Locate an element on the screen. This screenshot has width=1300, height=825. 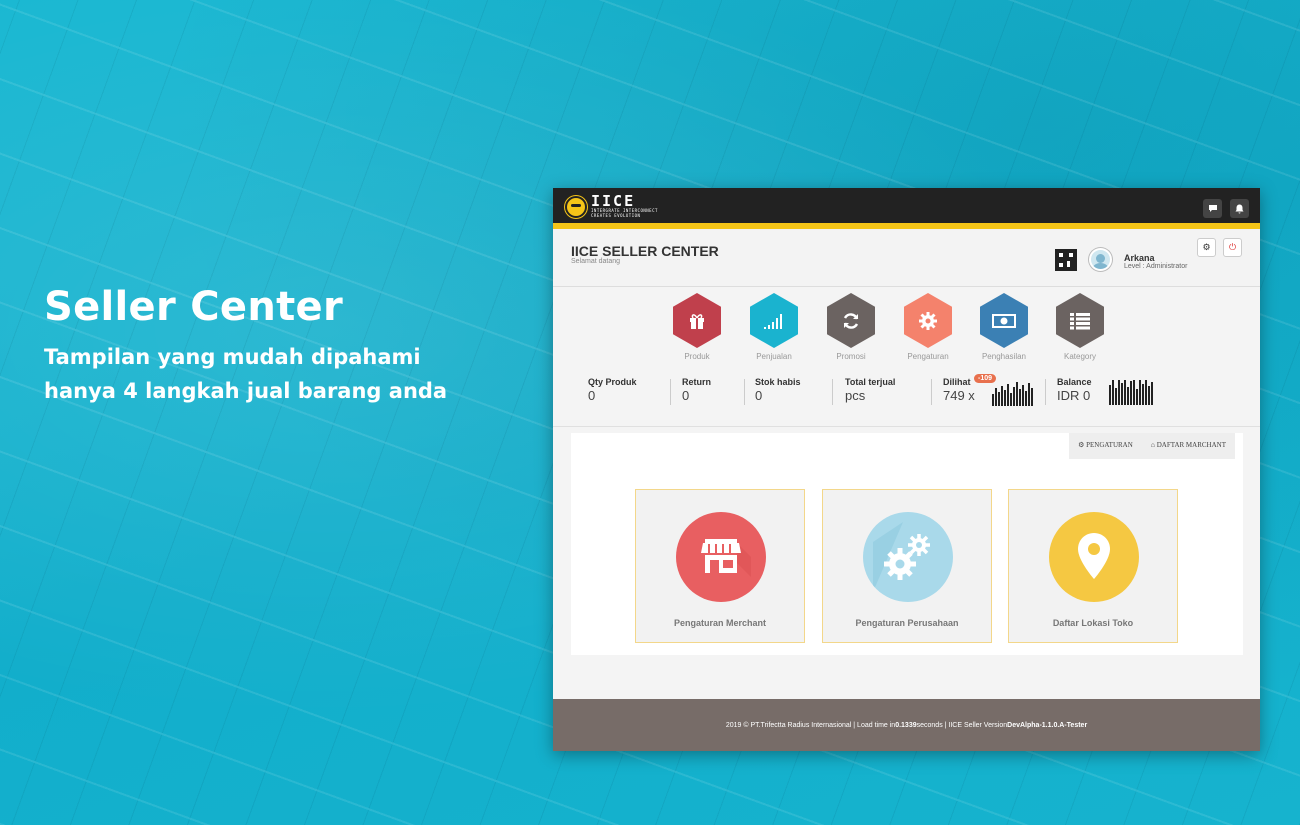
logout-button: ⏻ is located at coordinates (1232, 247).